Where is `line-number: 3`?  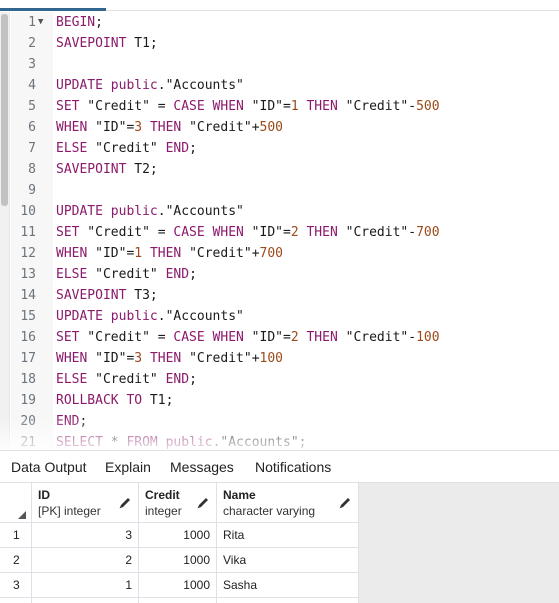 line-number: 3 is located at coordinates (32, 64).